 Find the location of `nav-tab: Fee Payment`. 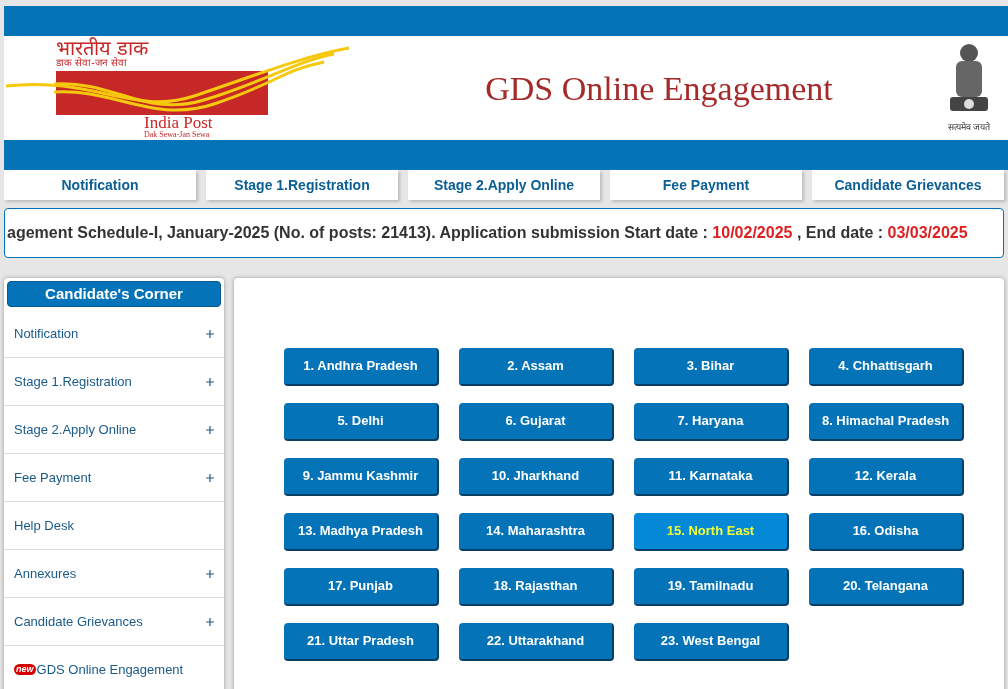

nav-tab: Fee Payment is located at coordinates (706, 185).